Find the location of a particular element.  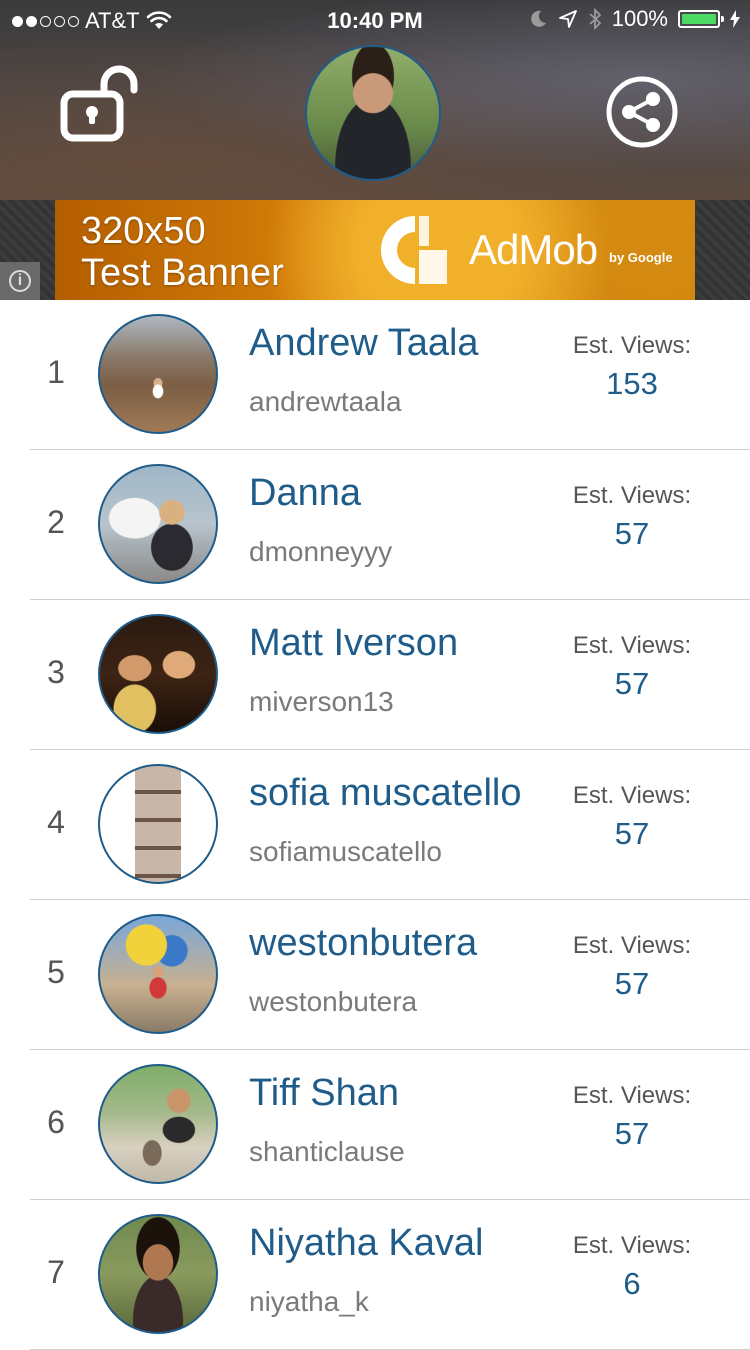

user-name: westonbutera is located at coordinates (363, 943).